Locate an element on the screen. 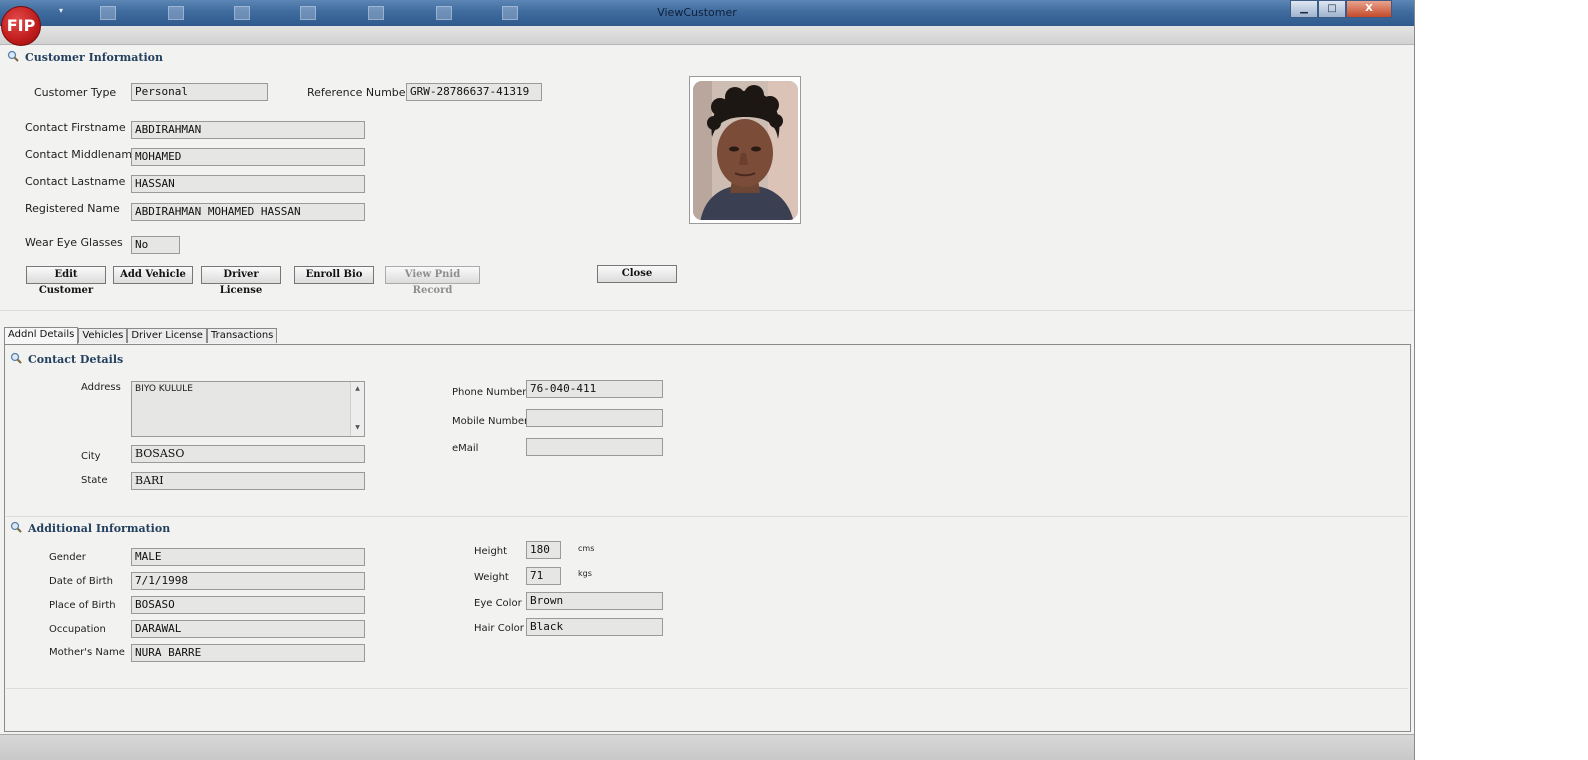 The height and width of the screenshot is (760, 1588). add-vehicle-button: Add Vehicle is located at coordinates (153, 275).